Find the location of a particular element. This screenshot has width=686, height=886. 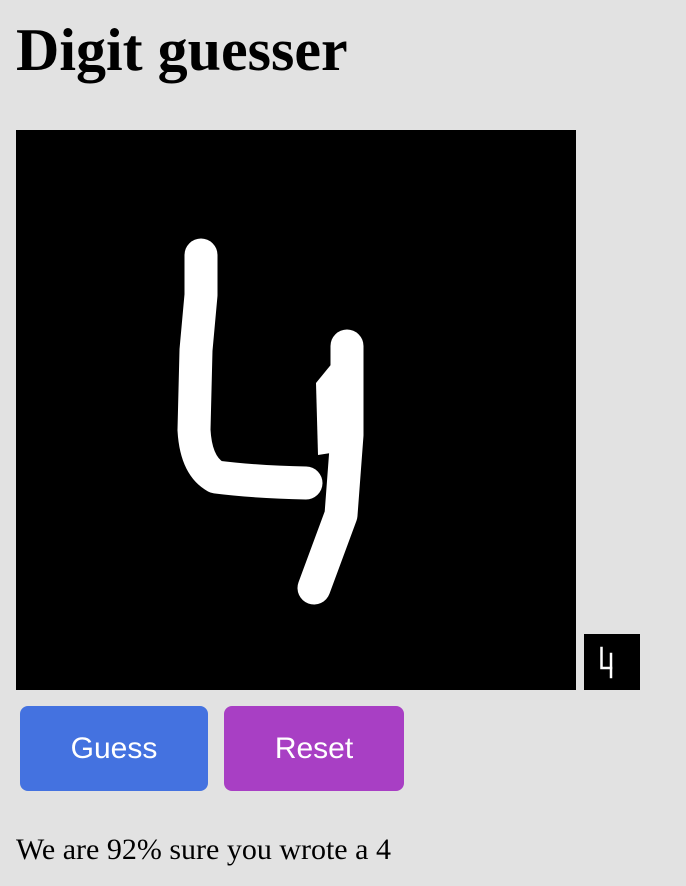

digit-preview-thumbnail is located at coordinates (612, 662).